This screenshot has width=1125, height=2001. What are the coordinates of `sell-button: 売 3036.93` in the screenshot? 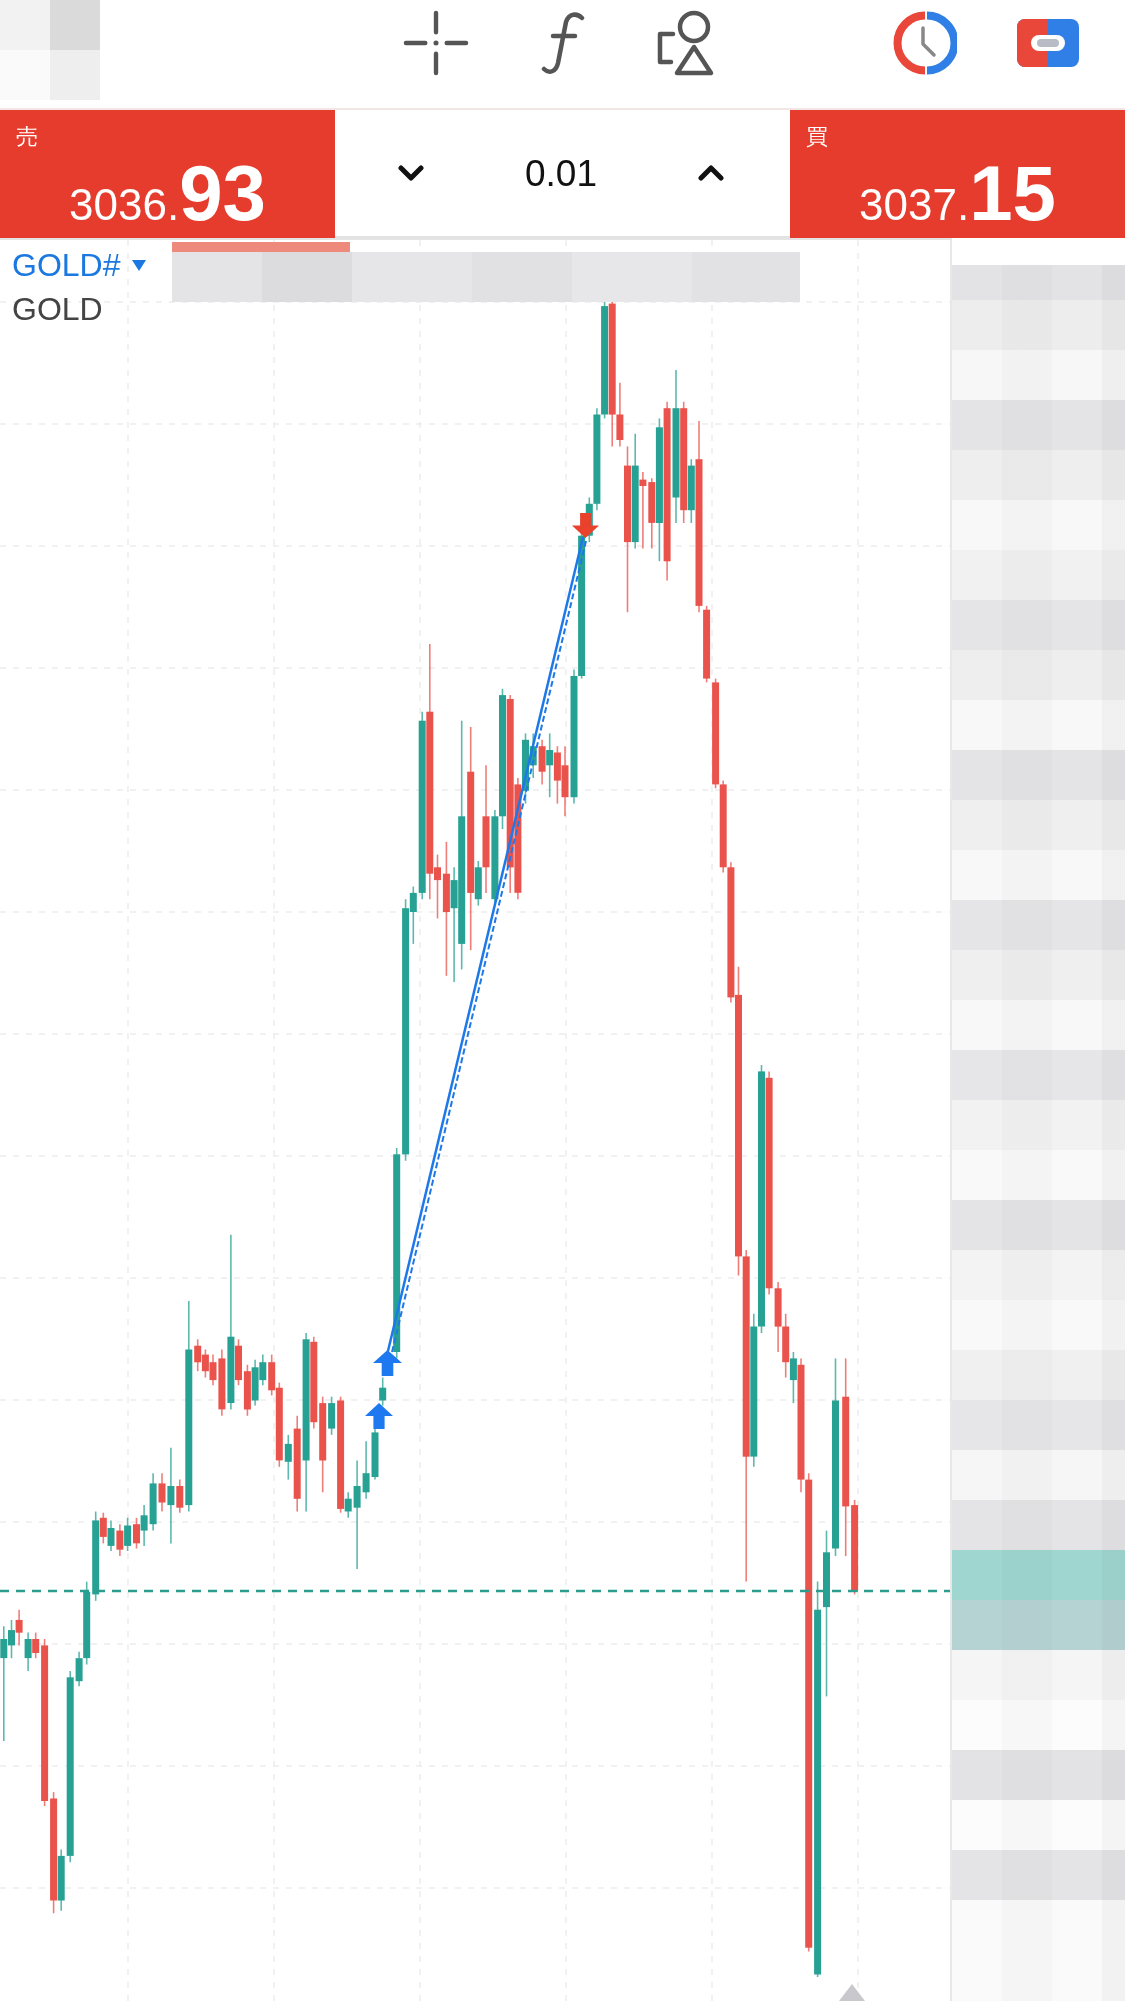 It's located at (167, 174).